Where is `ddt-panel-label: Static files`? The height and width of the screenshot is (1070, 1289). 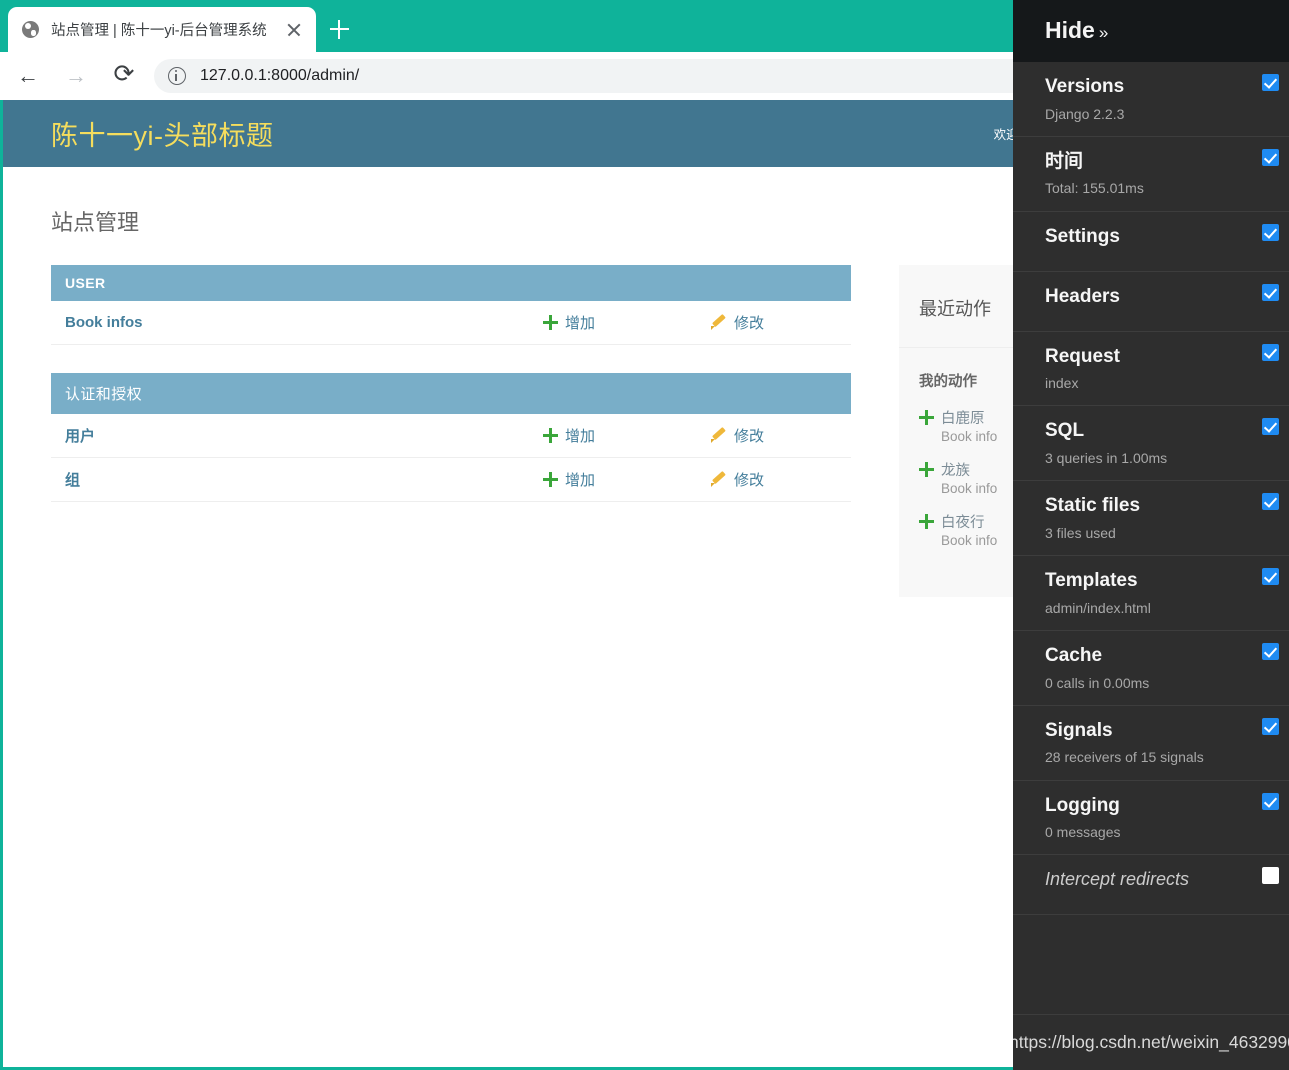 ddt-panel-label: Static files is located at coordinates (1145, 506).